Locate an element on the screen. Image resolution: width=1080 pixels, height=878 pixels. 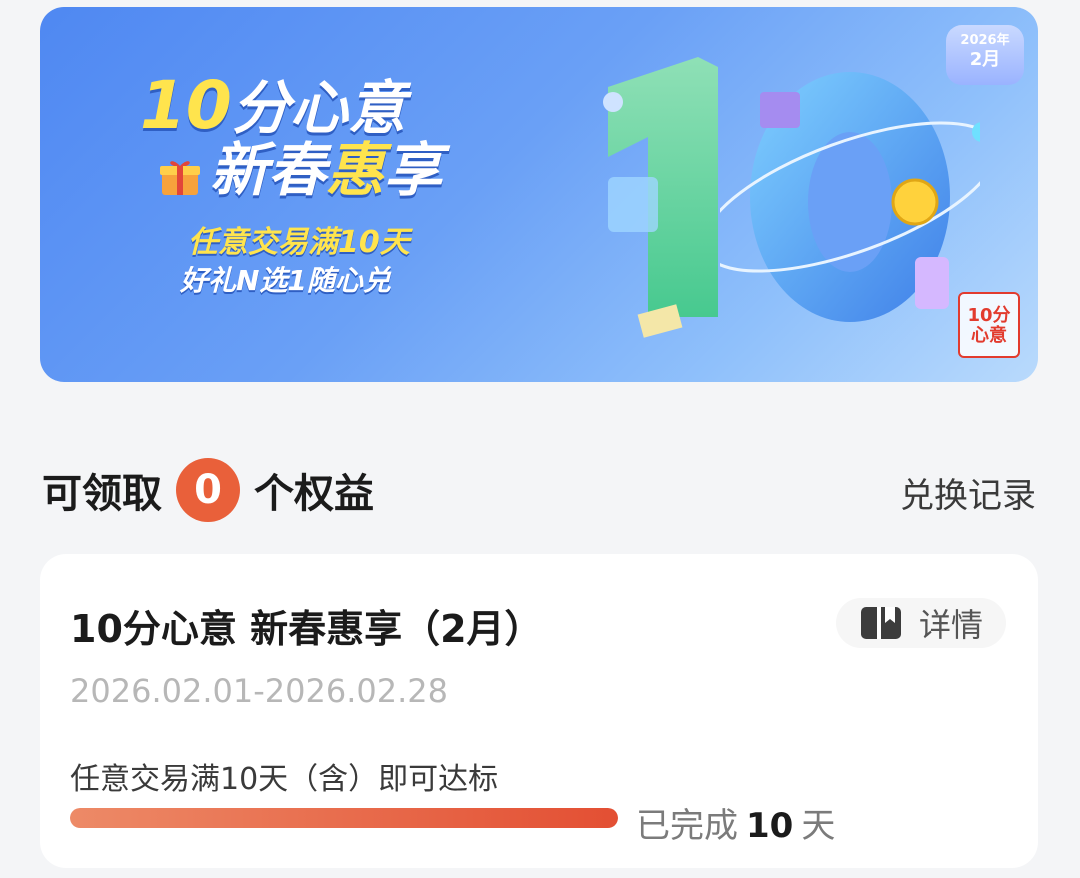
progress-status: 已完成 10 天 is located at coordinates (735, 822).